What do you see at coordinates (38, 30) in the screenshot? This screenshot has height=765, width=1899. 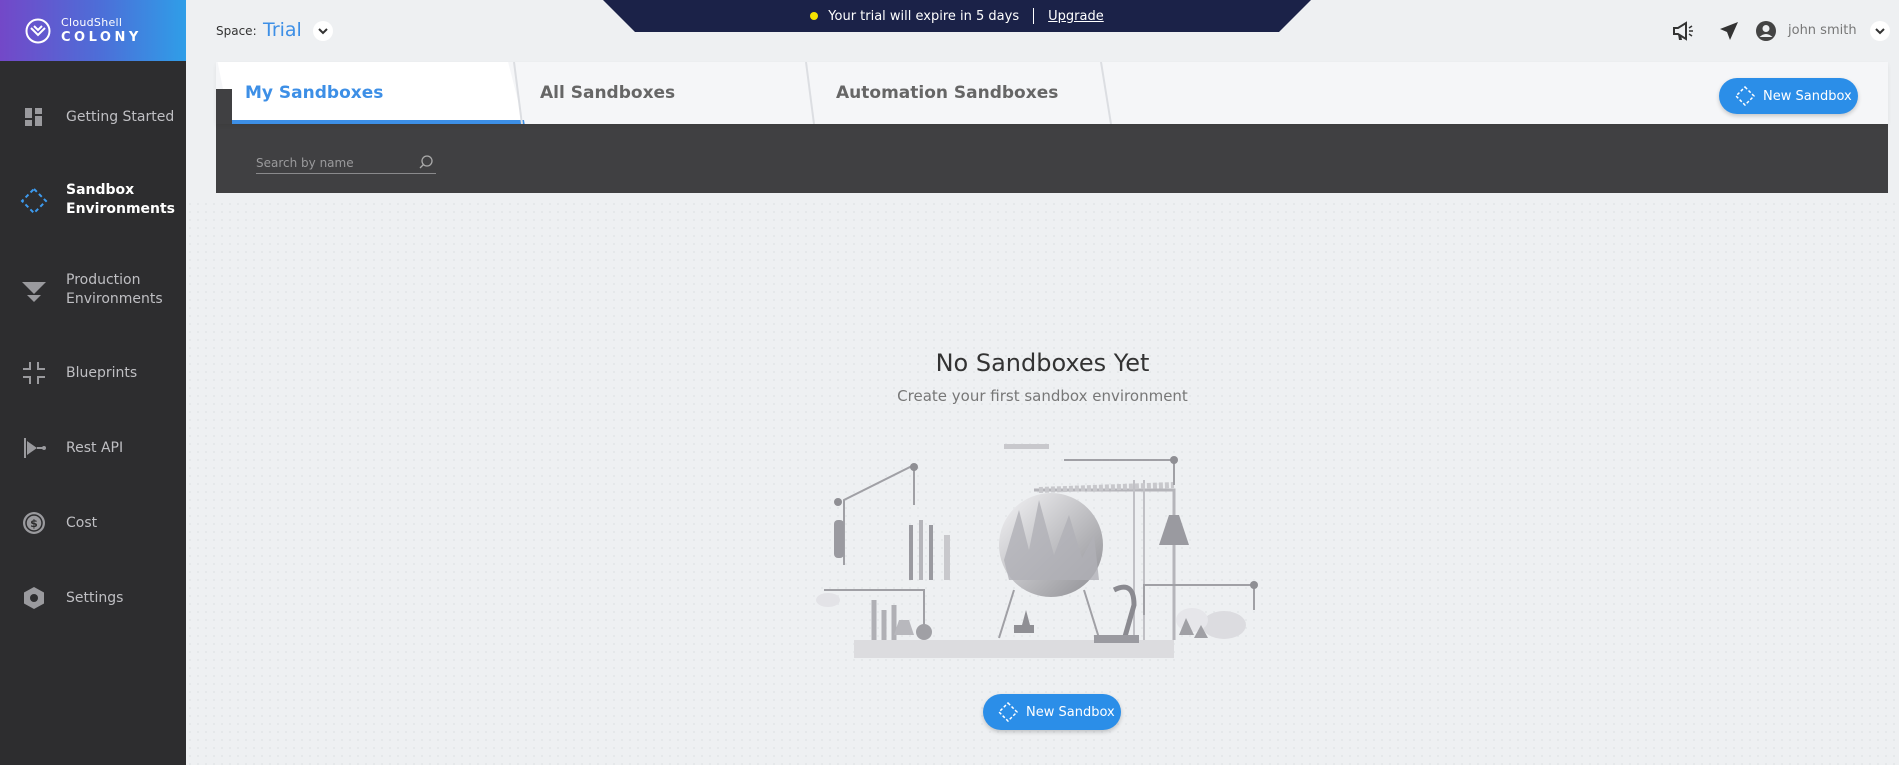 I see `colony-logo-icon` at bounding box center [38, 30].